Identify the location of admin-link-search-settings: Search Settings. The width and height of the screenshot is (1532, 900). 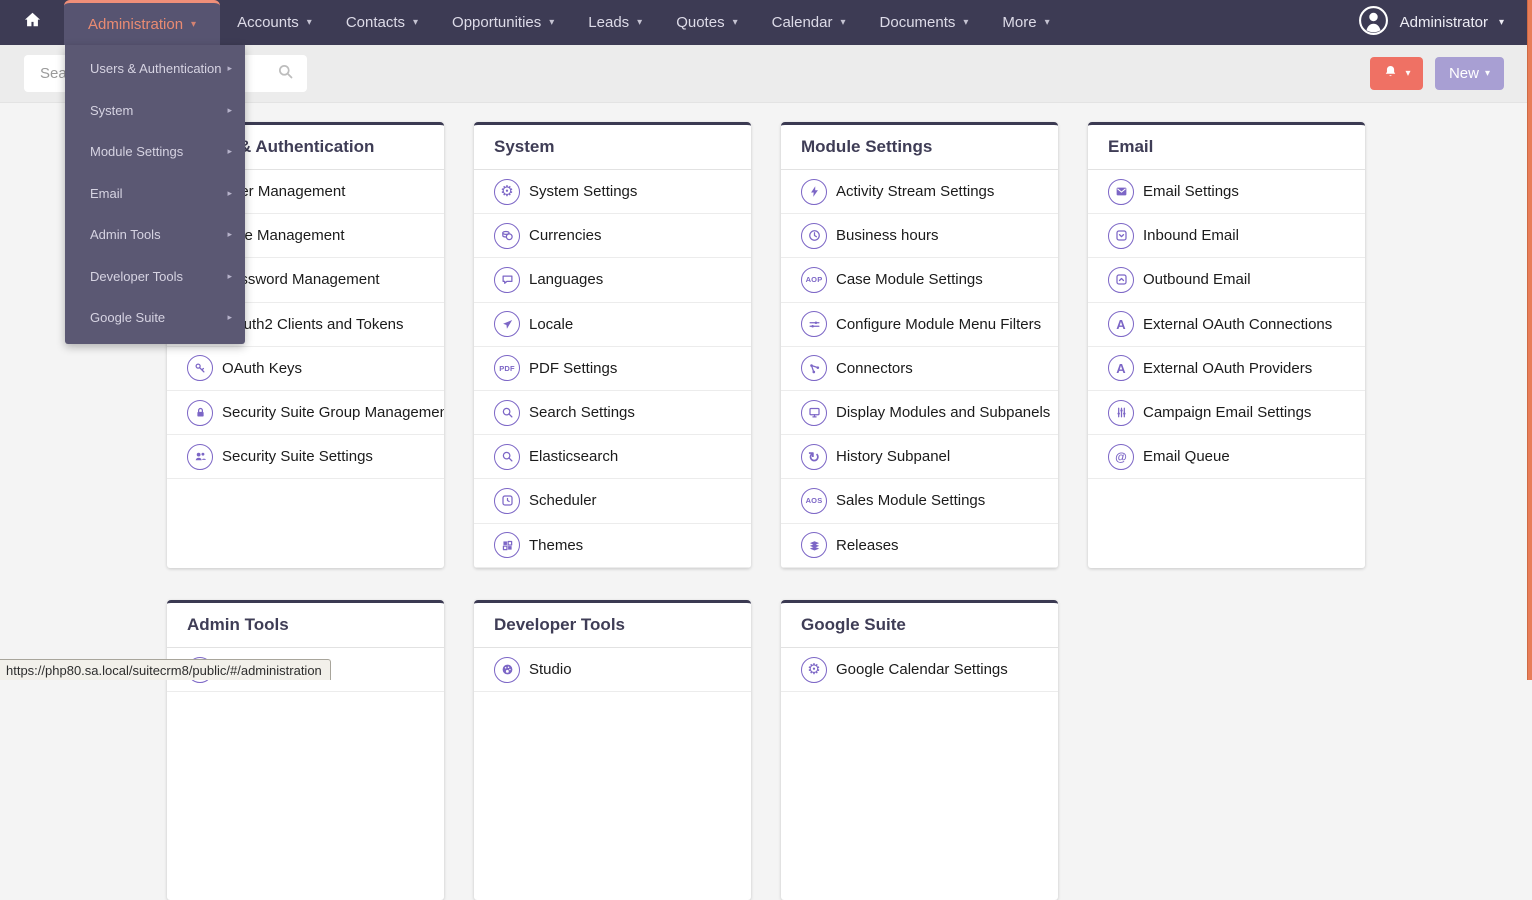
(612, 413).